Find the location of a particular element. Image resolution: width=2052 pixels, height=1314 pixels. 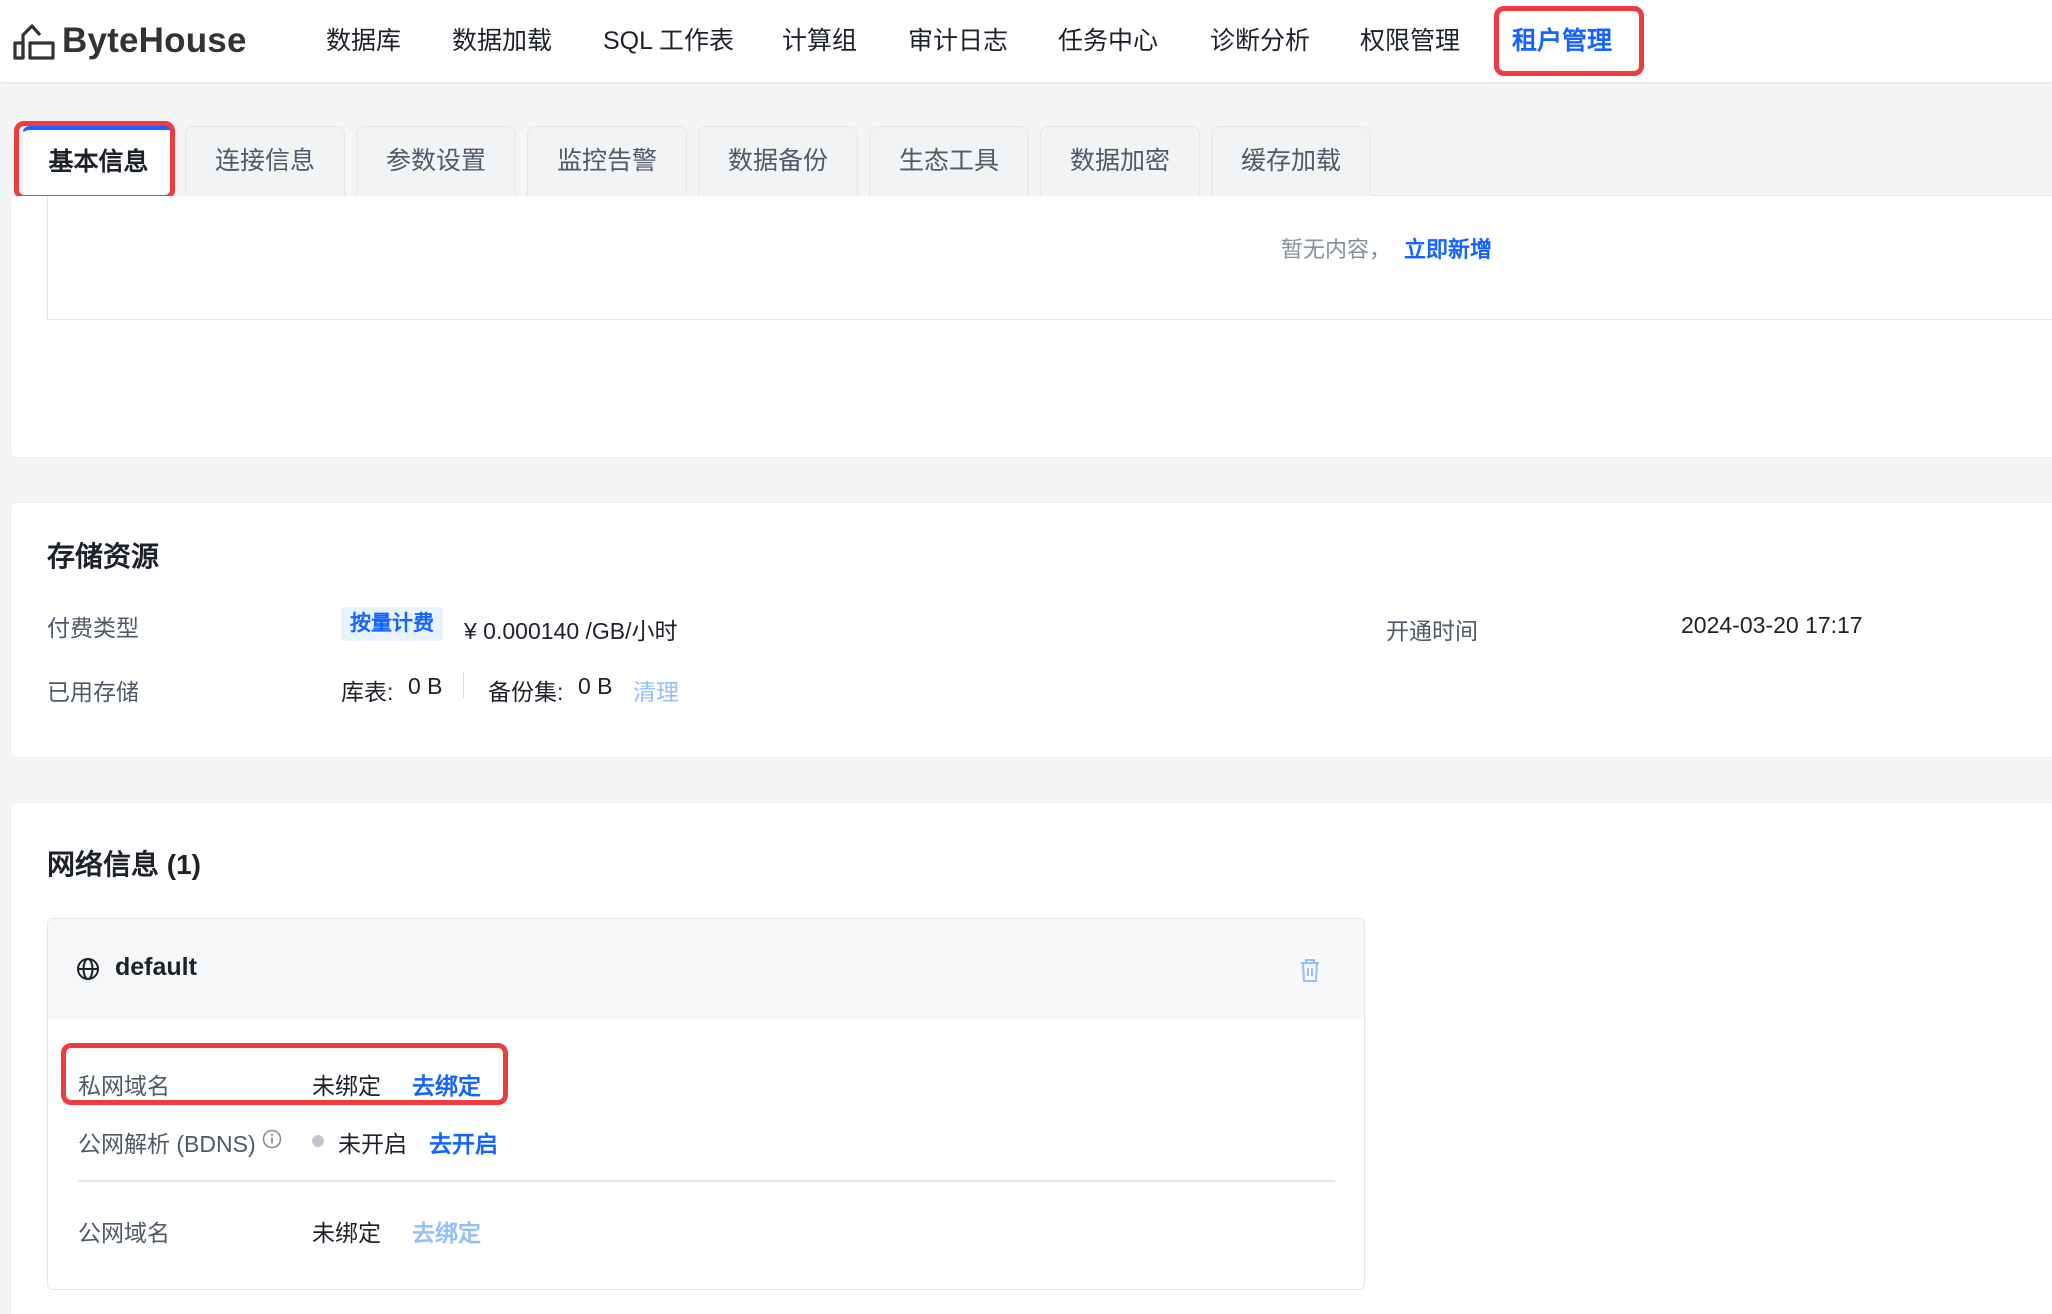

nav-item-sql-worksheet: SQL 工作表 is located at coordinates (668, 41).